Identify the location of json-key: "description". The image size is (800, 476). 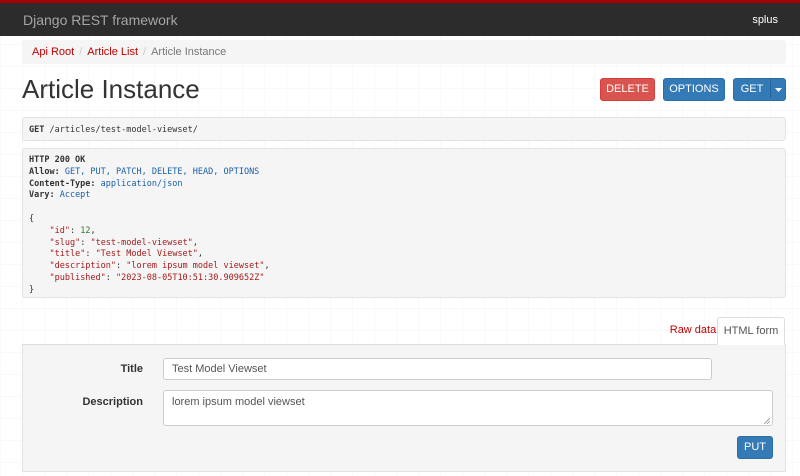
(83, 266).